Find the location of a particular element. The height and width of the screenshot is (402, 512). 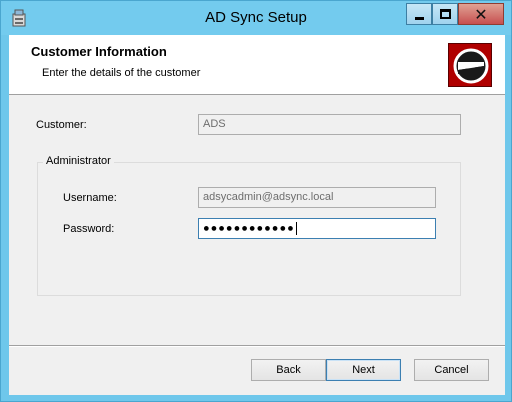

close-icon: ✕ is located at coordinates (481, 14).